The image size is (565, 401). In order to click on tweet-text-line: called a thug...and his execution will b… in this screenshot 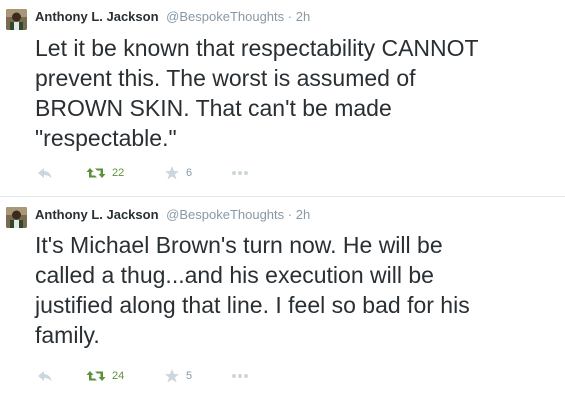, I will do `click(234, 275)`.